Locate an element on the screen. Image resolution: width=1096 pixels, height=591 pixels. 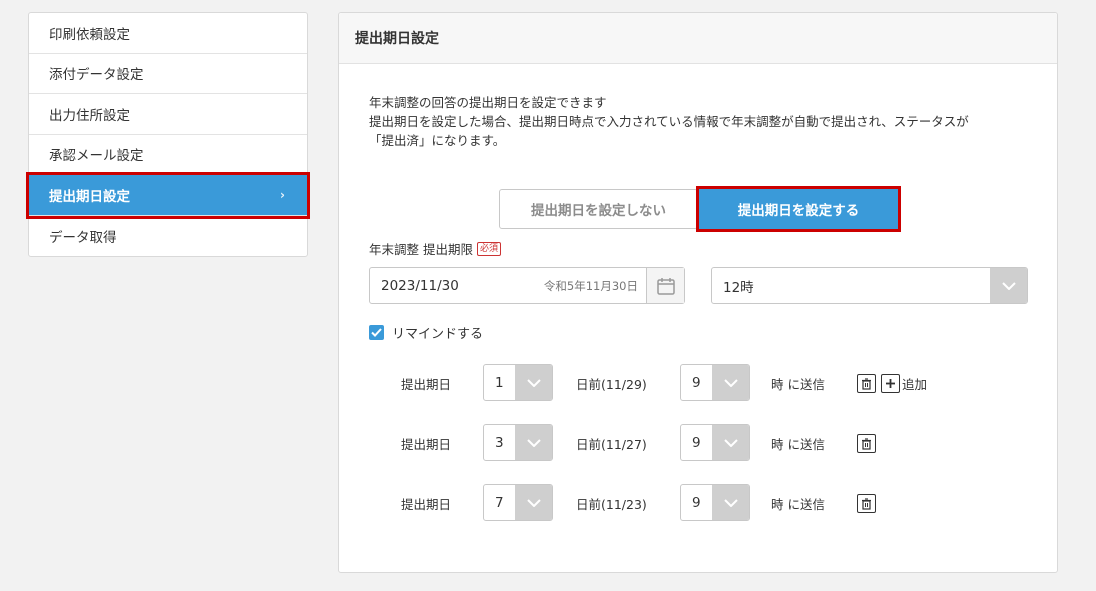
reminder-date-text: 日前(11/29) is located at coordinates (611, 384).